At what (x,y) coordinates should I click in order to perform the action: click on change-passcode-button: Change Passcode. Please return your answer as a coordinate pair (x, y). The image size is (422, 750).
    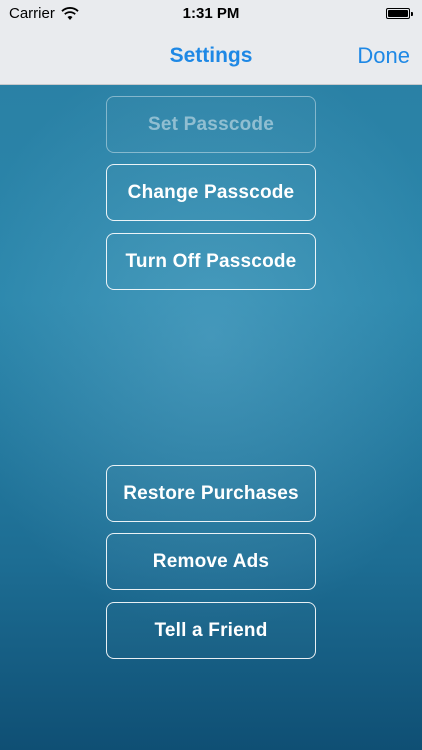
    Looking at the image, I should click on (211, 192).